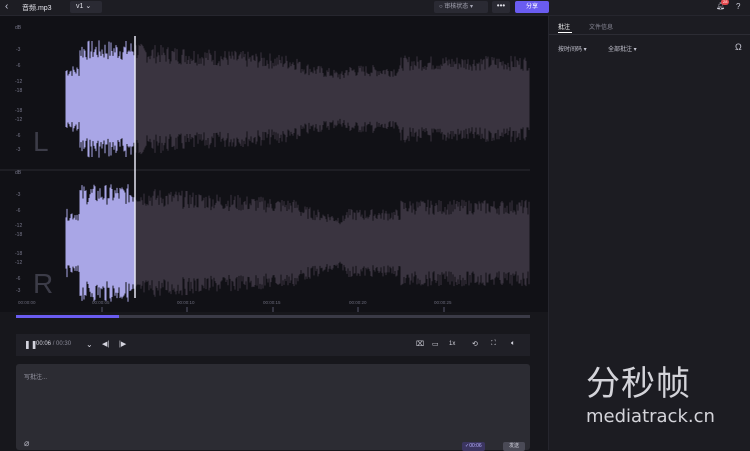  Describe the element at coordinates (565, 32) in the screenshot. I see `active-tab-indicator` at that location.